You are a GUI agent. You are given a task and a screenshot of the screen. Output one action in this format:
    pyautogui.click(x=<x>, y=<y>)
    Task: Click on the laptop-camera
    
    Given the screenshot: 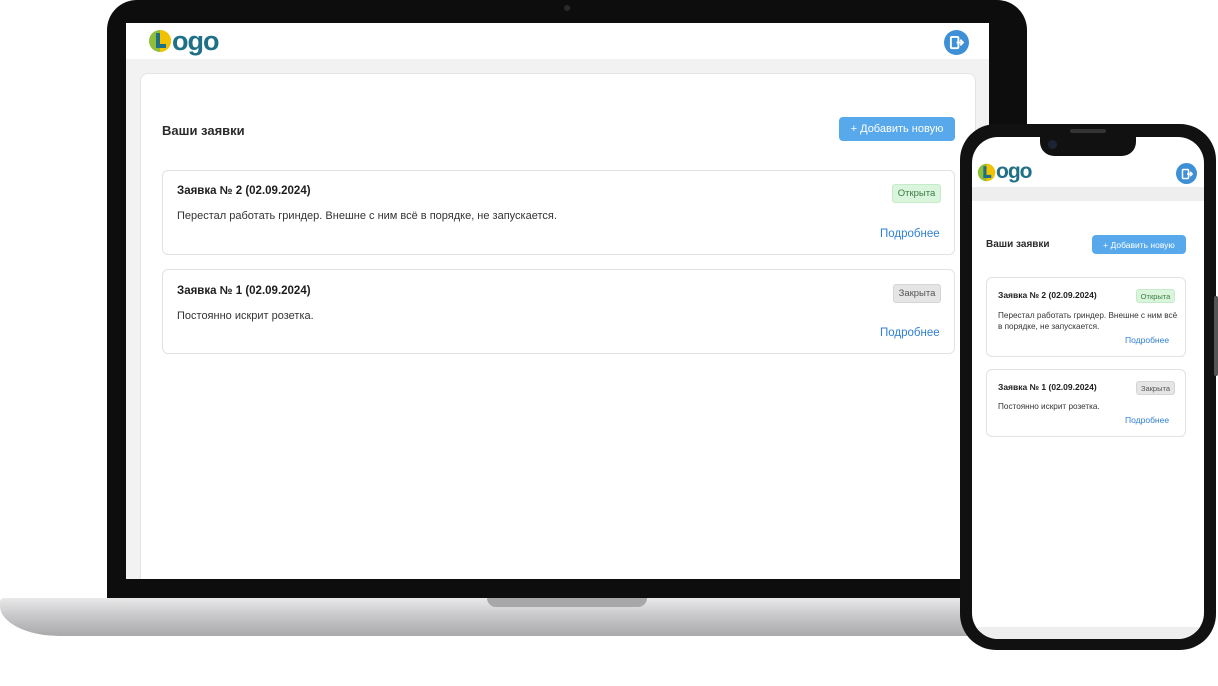 What is the action you would take?
    pyautogui.click(x=567, y=8)
    